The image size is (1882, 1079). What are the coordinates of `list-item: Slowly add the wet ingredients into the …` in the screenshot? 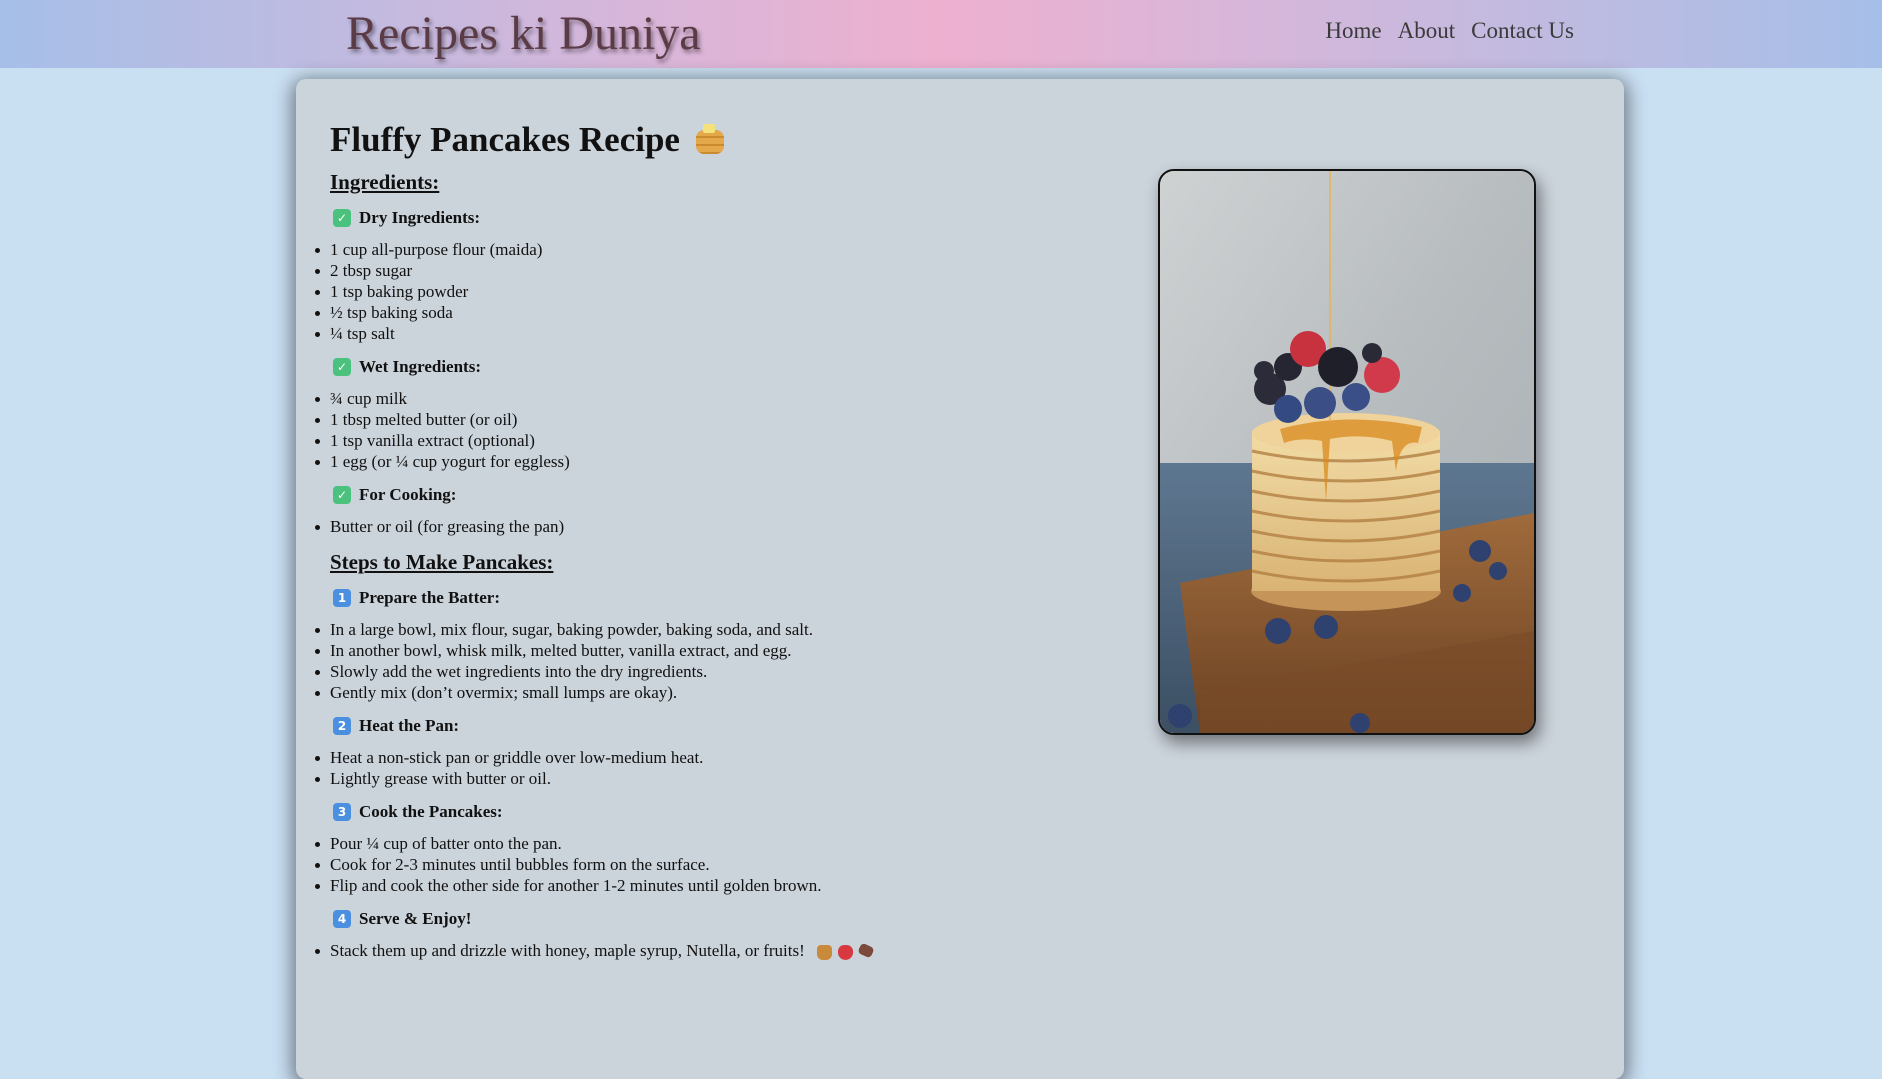 It's located at (682, 671).